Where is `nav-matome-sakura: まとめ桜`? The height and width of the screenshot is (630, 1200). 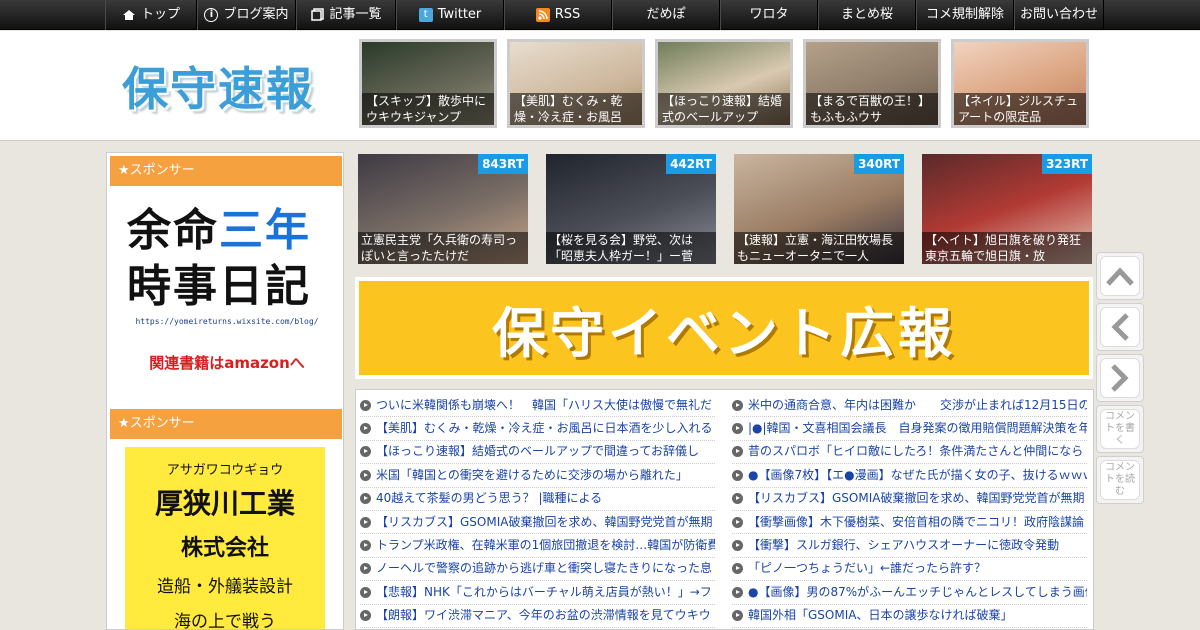 nav-matome-sakura: まとめ桜 is located at coordinates (867, 15).